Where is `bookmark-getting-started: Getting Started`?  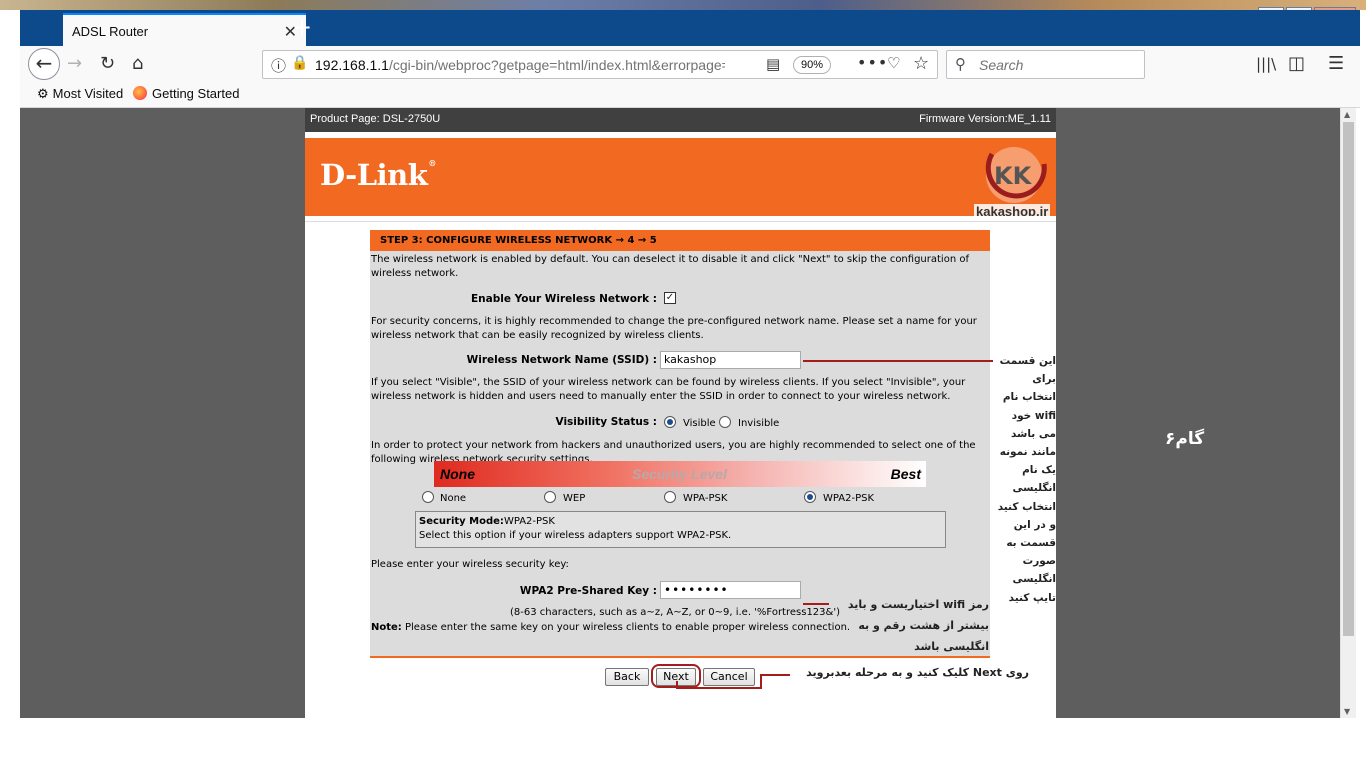
bookmark-getting-started: Getting Started is located at coordinates (186, 93).